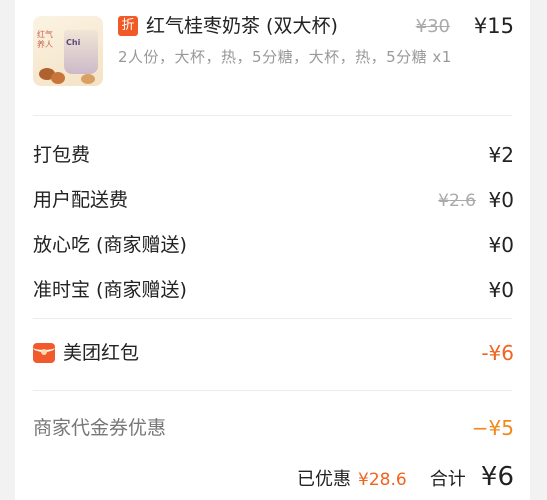 The width and height of the screenshot is (547, 500). I want to click on product-image-text: 红气养人, so click(45, 39).